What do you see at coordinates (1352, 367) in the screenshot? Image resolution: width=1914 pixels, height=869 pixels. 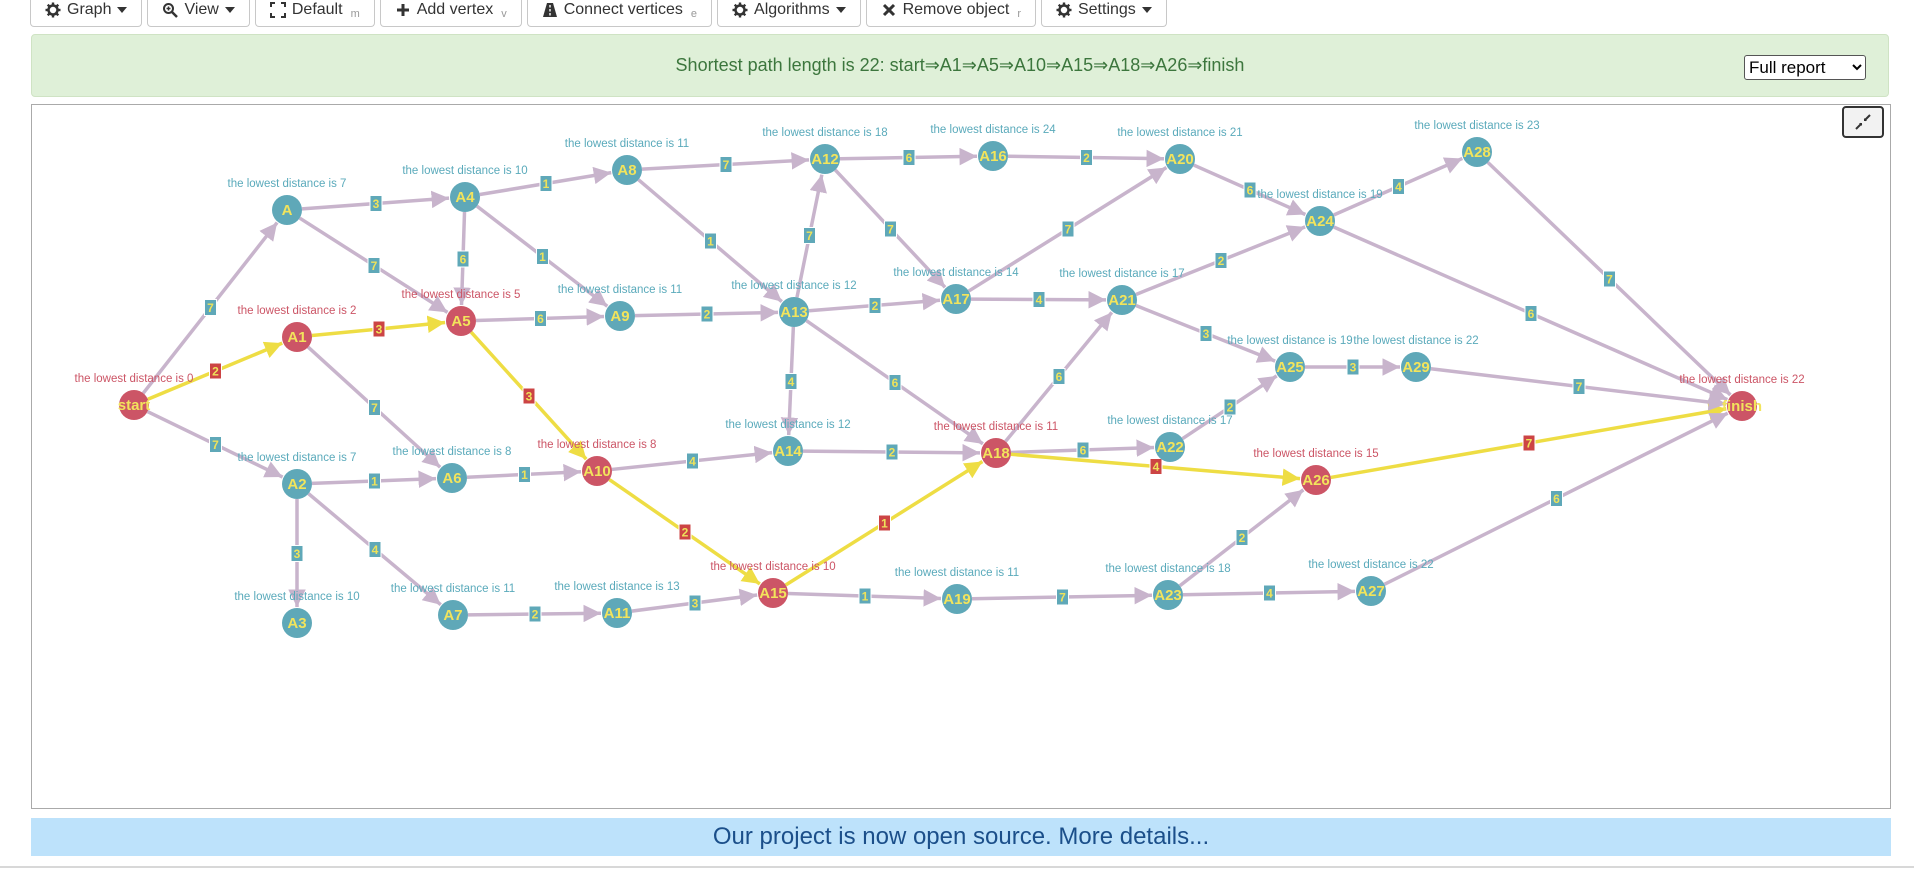 I see `edge-A25-A29: 3` at bounding box center [1352, 367].